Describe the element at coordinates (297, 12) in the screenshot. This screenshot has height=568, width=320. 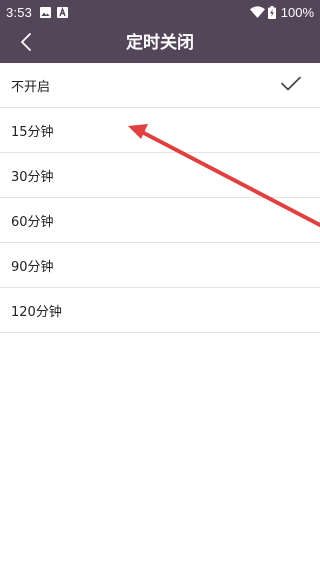
I see `battery-percent: 100%` at that location.